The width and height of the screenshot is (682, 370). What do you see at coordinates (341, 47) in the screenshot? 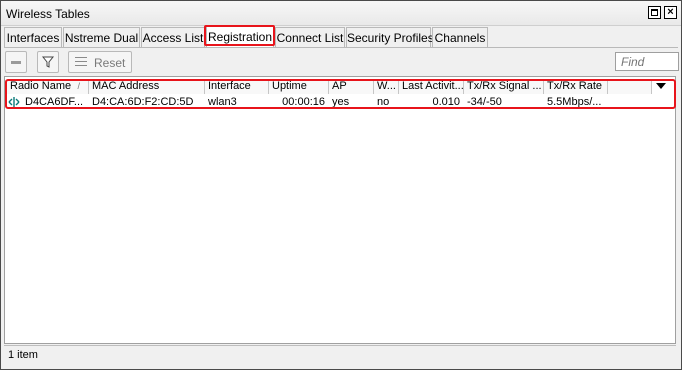
I see `tab-divider` at bounding box center [341, 47].